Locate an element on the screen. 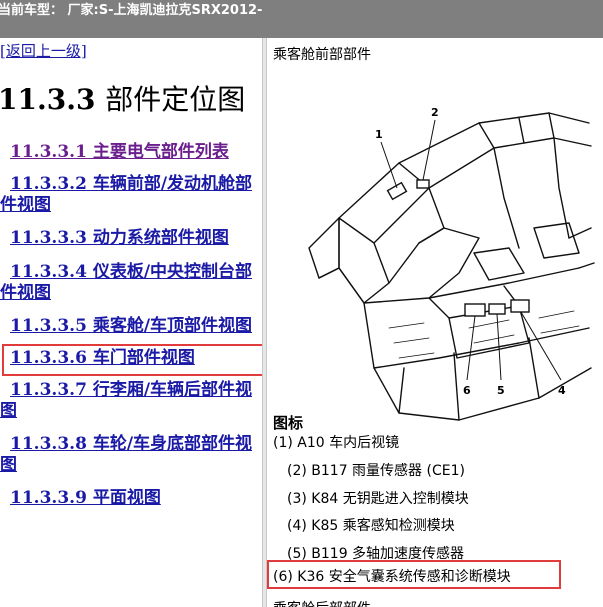  floor-crossmembers is located at coordinates (469, 379).